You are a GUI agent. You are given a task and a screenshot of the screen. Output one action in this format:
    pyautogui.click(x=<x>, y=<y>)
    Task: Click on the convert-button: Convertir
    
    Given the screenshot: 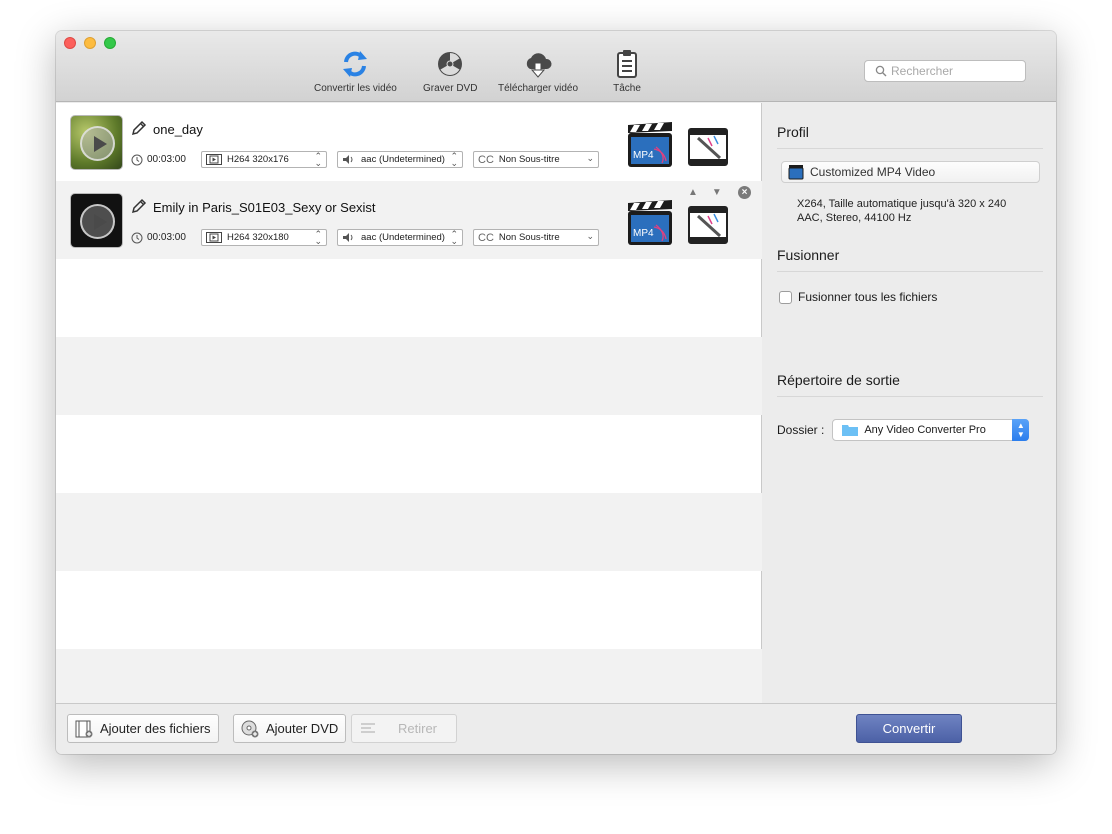 What is the action you would take?
    pyautogui.click(x=909, y=728)
    